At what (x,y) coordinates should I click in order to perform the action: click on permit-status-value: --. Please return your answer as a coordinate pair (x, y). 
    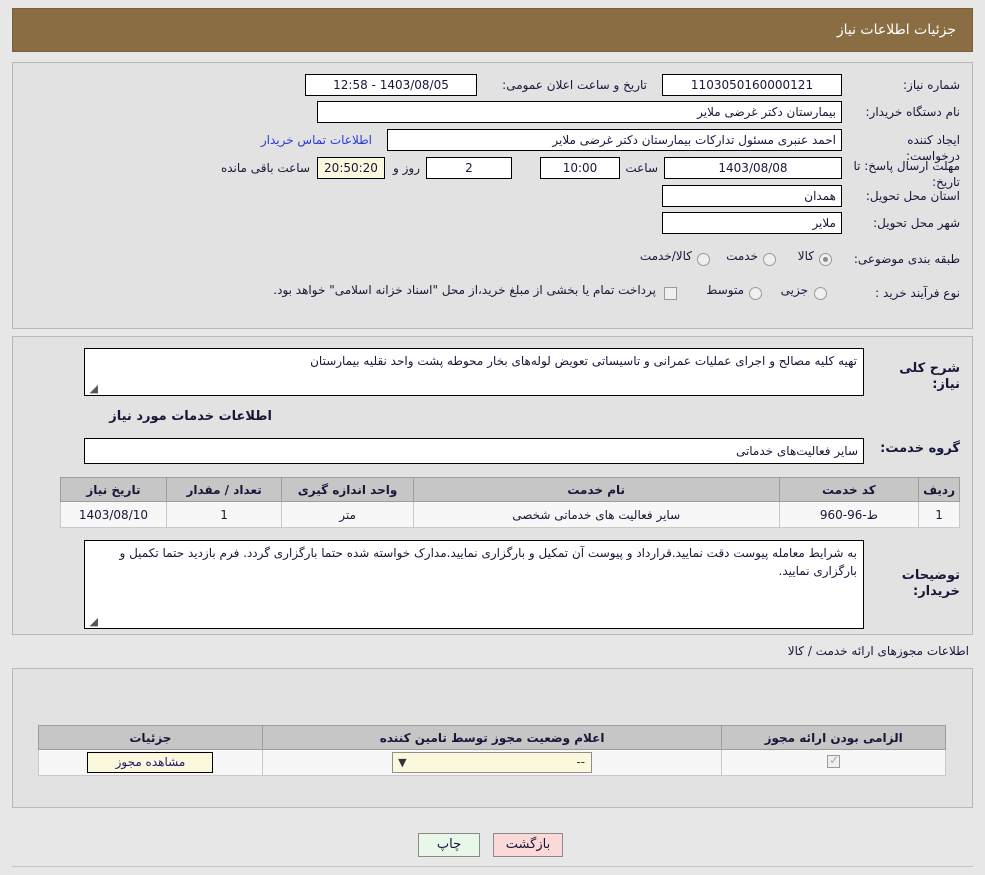
    Looking at the image, I should click on (581, 762).